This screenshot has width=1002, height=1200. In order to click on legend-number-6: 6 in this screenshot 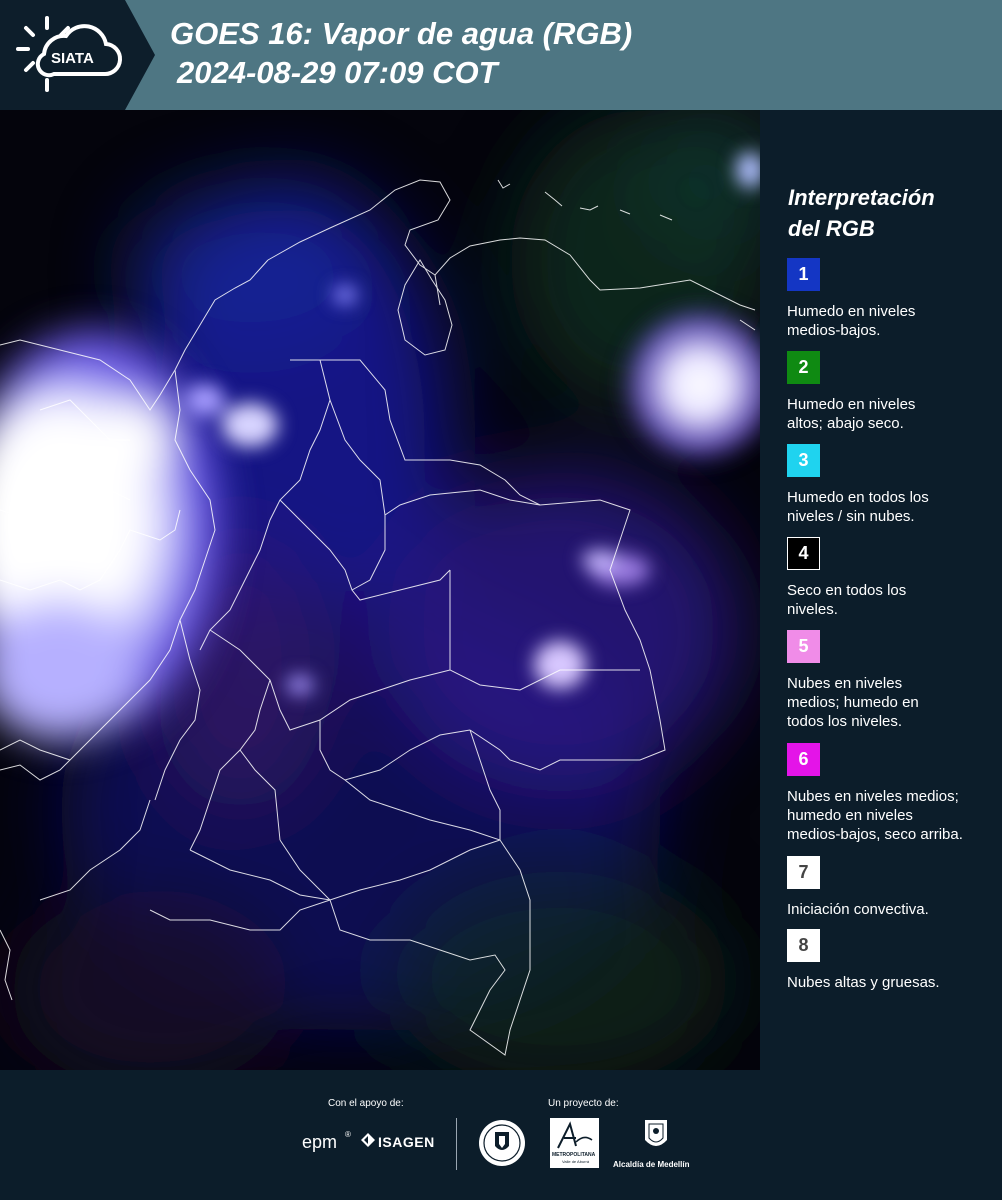, I will do `click(803, 759)`.